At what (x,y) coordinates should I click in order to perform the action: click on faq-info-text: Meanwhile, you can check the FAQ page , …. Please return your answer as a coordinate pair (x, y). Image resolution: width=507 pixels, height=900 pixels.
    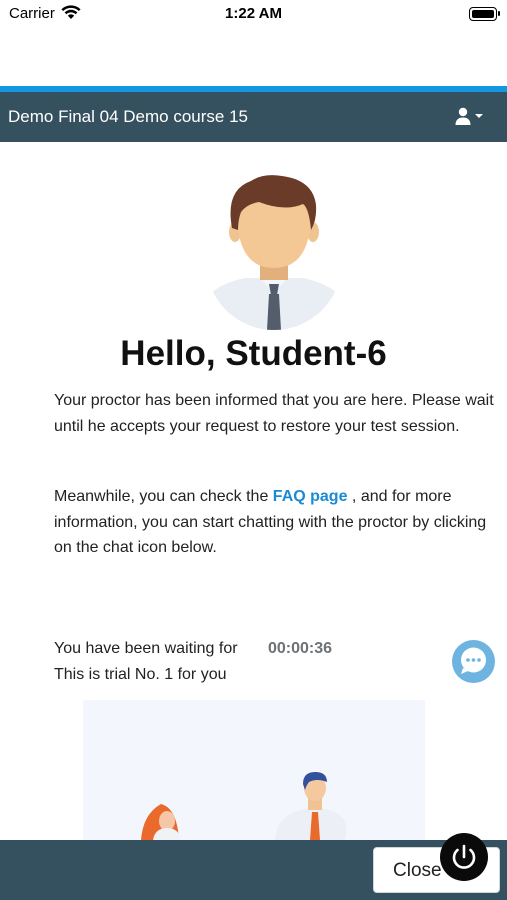
    Looking at the image, I should click on (274, 522).